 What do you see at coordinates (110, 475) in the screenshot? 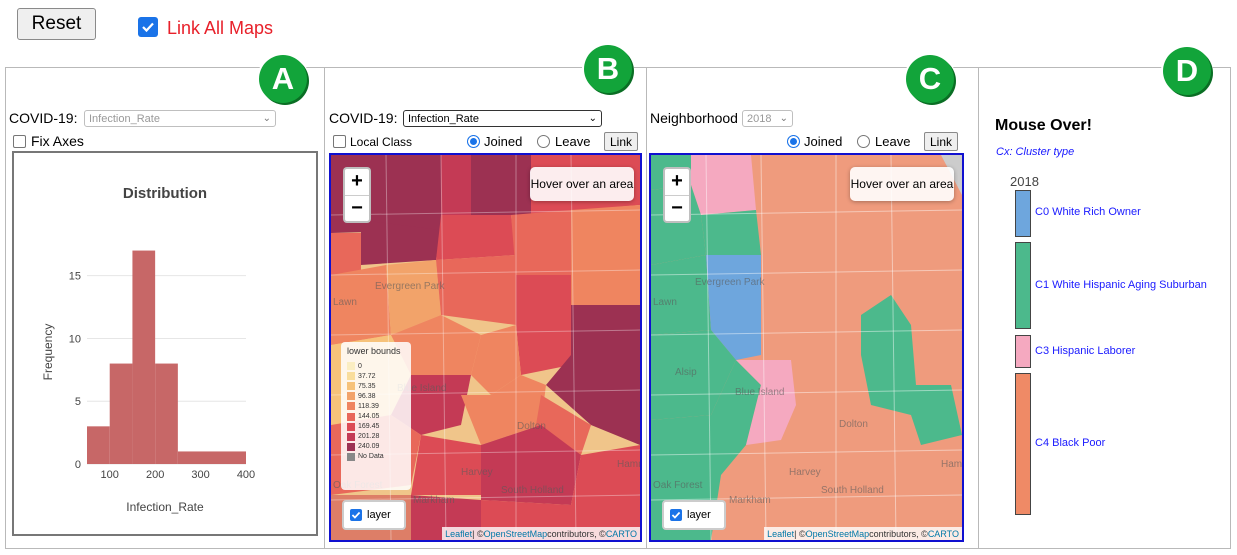
I see `x-tick-label: 100` at bounding box center [110, 475].